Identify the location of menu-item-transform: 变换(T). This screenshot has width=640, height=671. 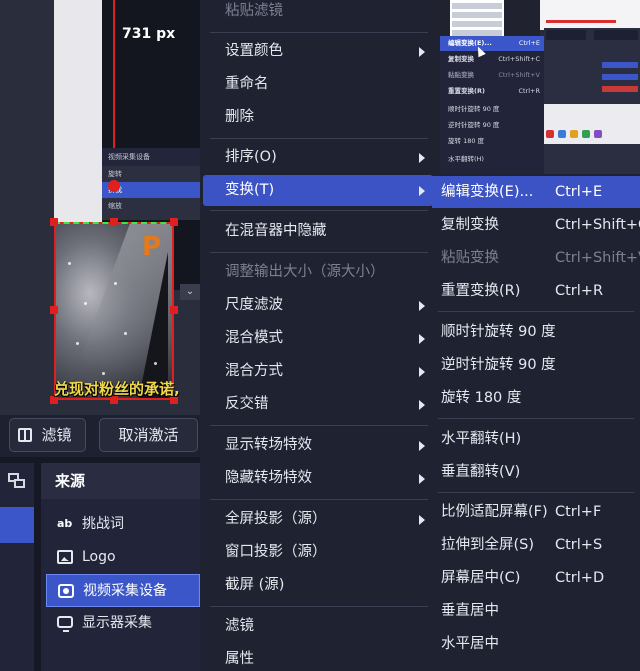
(318, 190).